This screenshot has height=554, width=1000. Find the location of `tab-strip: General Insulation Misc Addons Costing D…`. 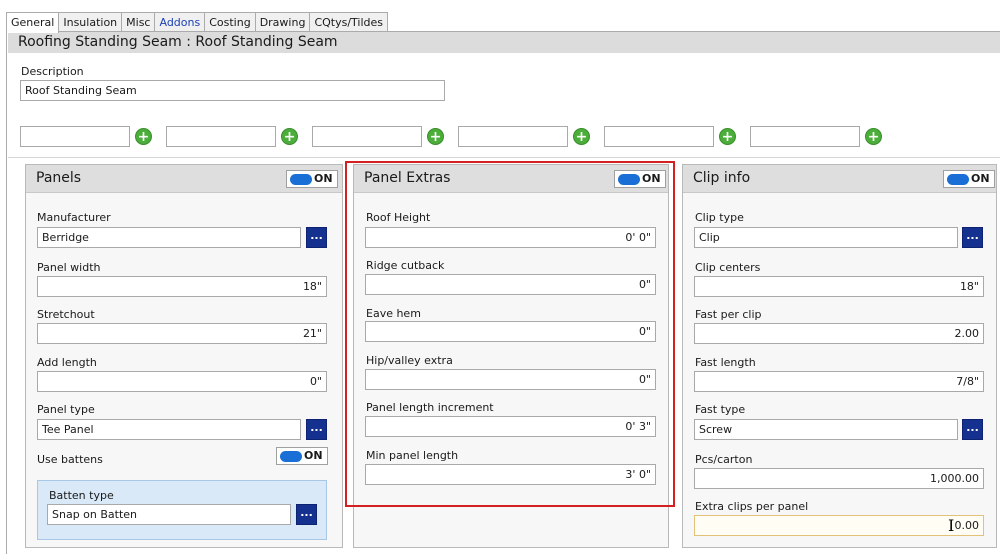

tab-strip: General Insulation Misc Addons Costing D… is located at coordinates (197, 22).